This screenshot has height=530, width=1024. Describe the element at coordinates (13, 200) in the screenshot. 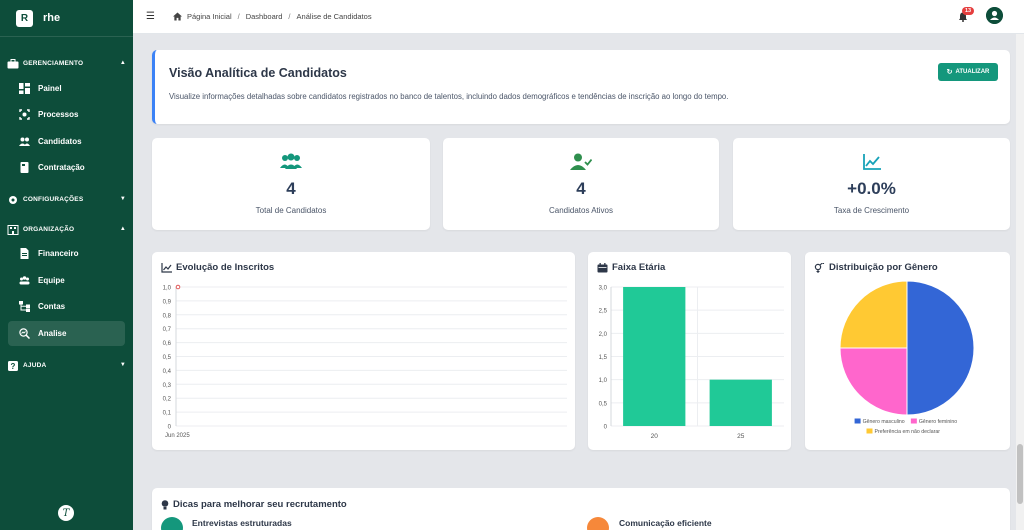

I see `gear-icon` at that location.